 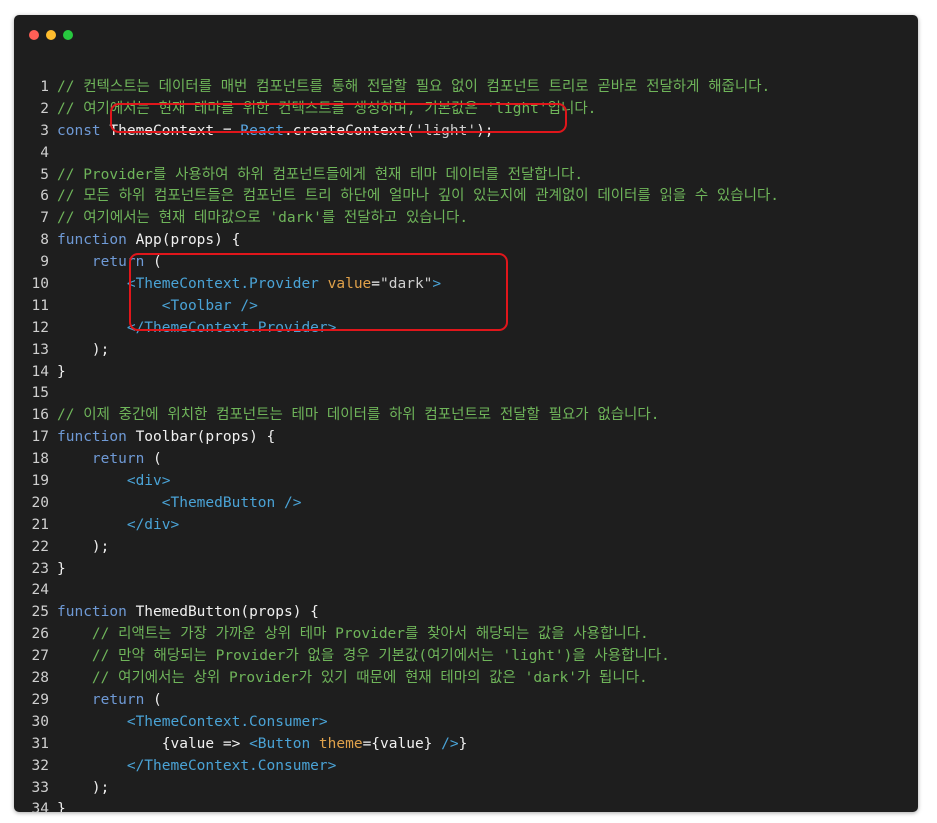 What do you see at coordinates (466, 394) in the screenshot?
I see `code-line: 15` at bounding box center [466, 394].